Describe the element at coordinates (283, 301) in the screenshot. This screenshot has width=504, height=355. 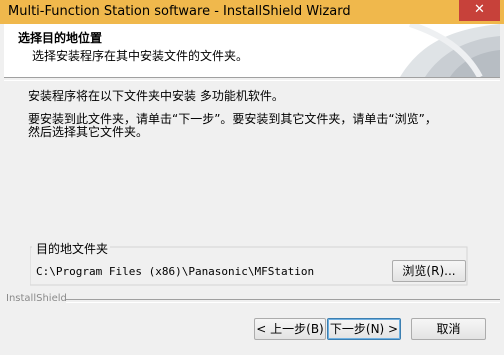
I see `footer-divider` at that location.